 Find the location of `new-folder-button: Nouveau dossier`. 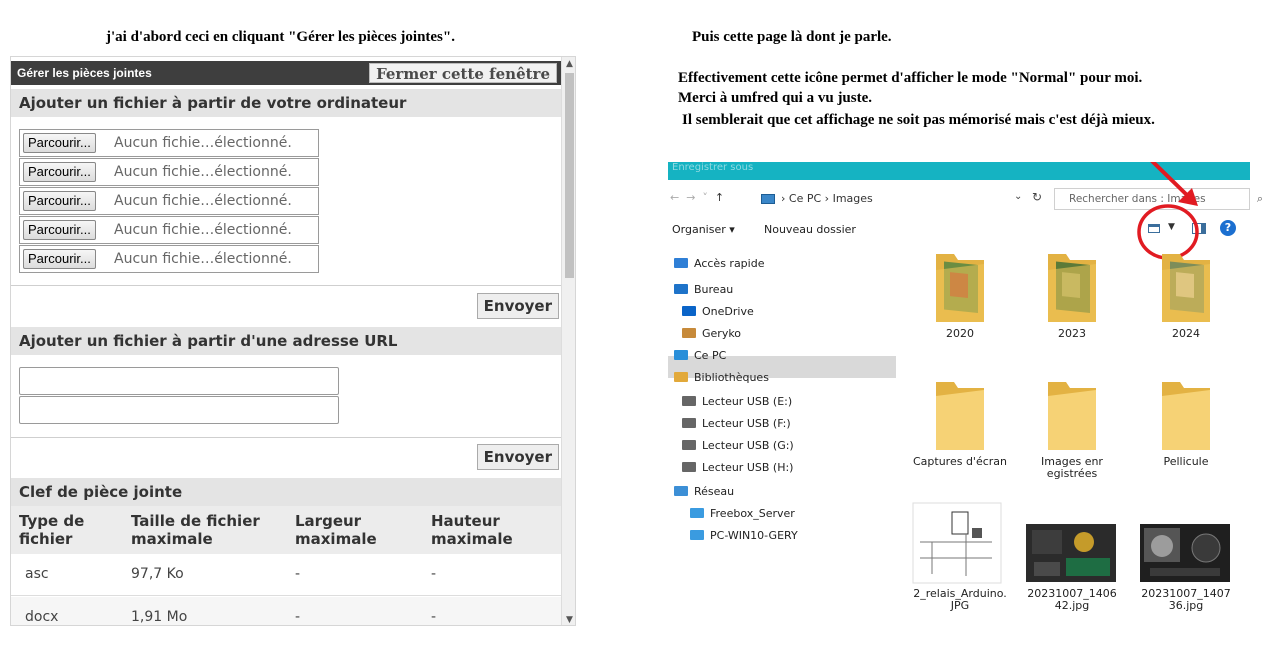

new-folder-button: Nouveau dossier is located at coordinates (810, 229).